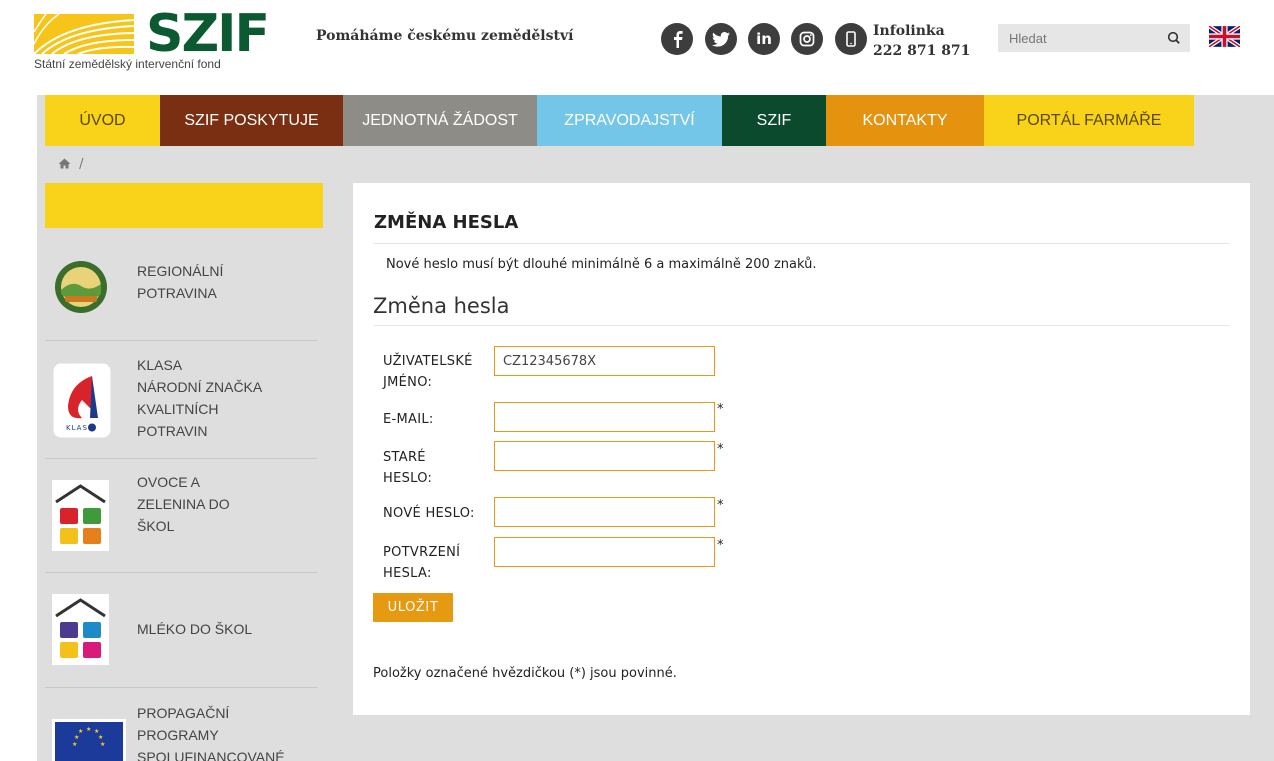  I want to click on old-password-field, so click(604, 456).